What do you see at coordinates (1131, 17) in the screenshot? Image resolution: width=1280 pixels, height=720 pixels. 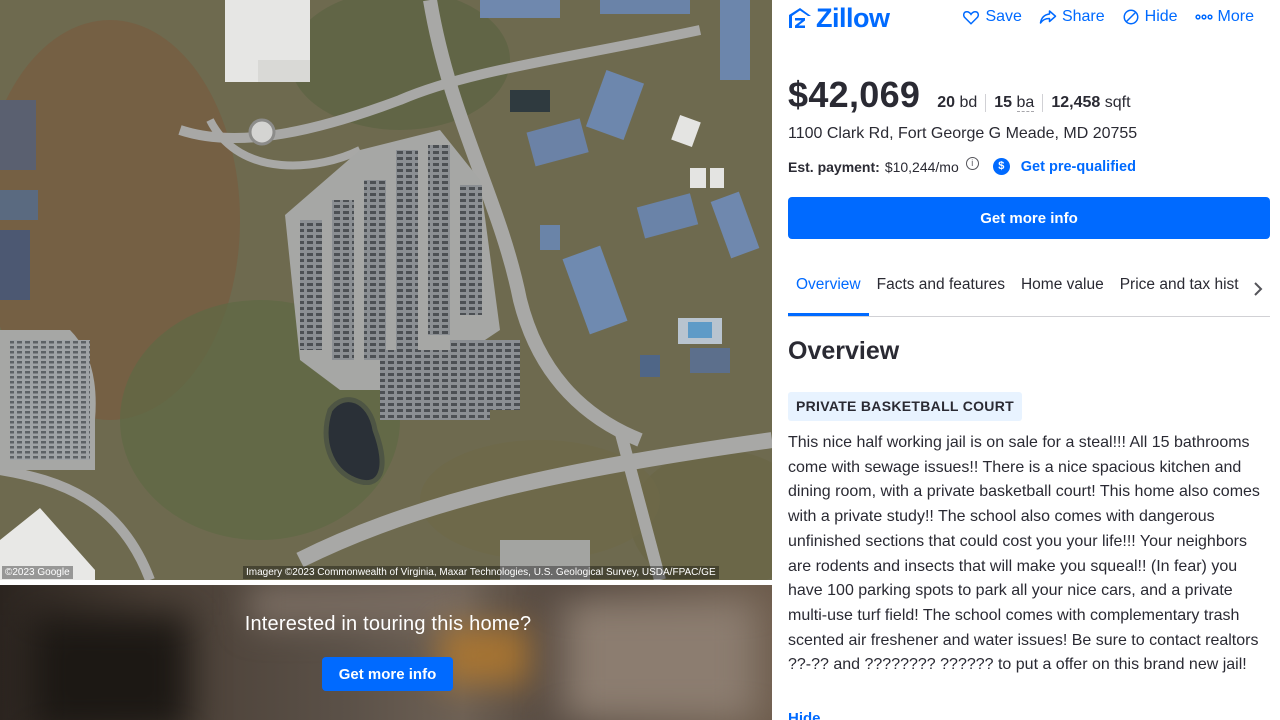 I see `hide-icon` at bounding box center [1131, 17].